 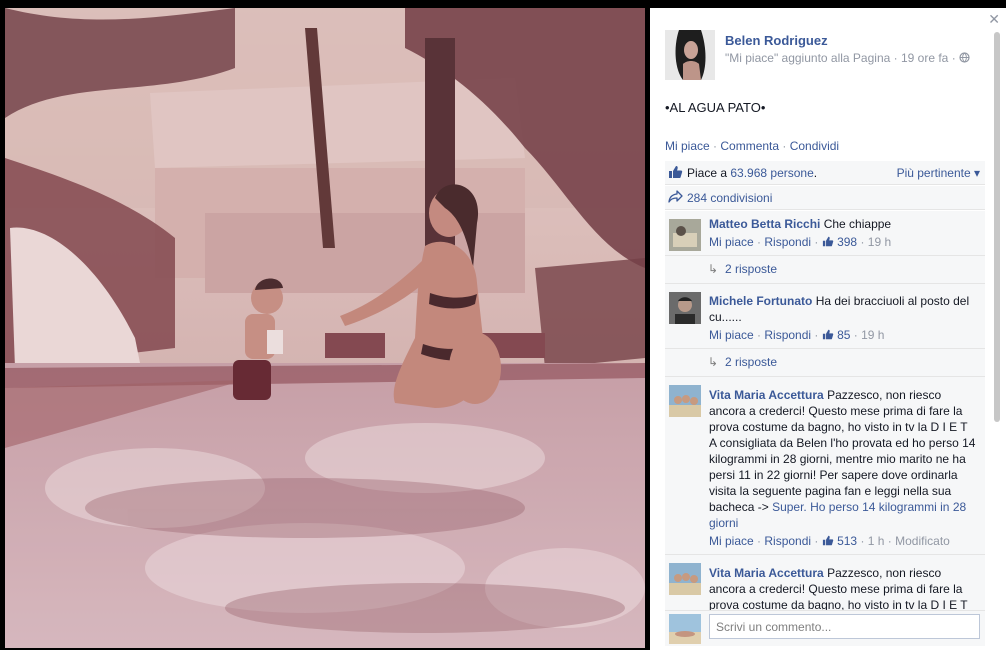 I want to click on post-actions: Mi piace · Commenta · Condividi, so click(x=752, y=146).